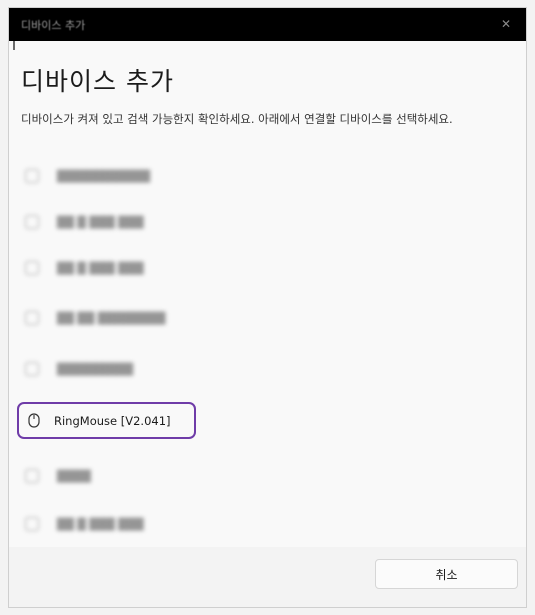 This screenshot has height=615, width=535. Describe the element at coordinates (267, 577) in the screenshot. I see `dialog-footer: 취소` at that location.